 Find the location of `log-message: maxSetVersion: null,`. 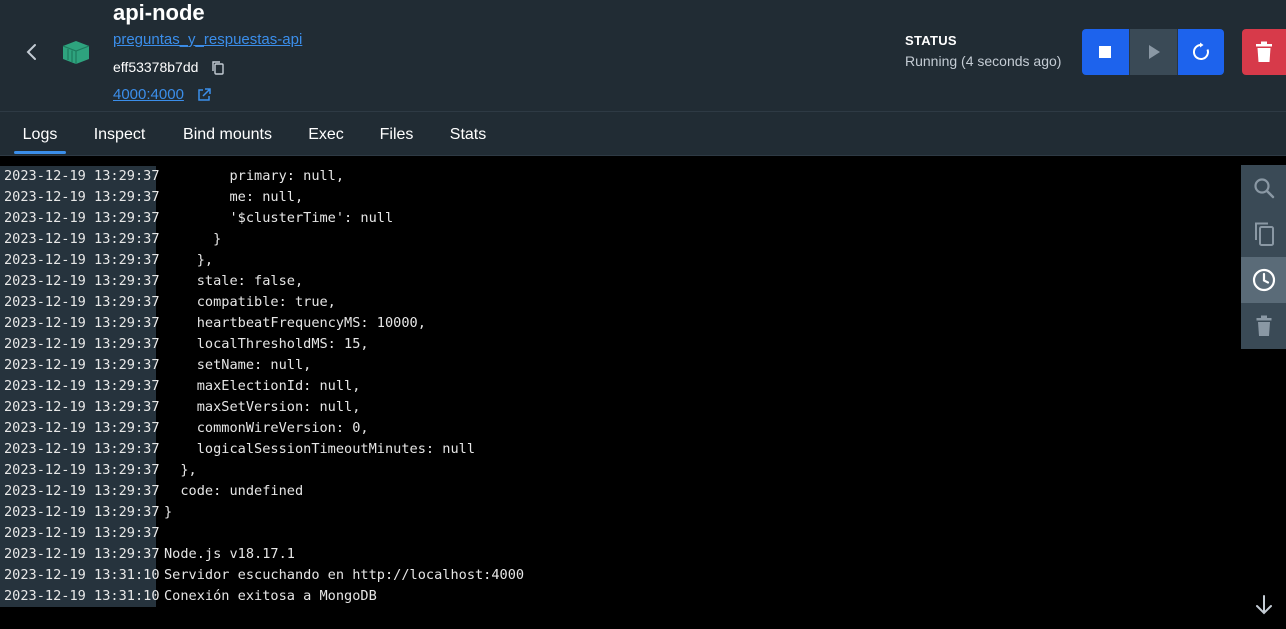

log-message: maxSetVersion: null, is located at coordinates (262, 407).